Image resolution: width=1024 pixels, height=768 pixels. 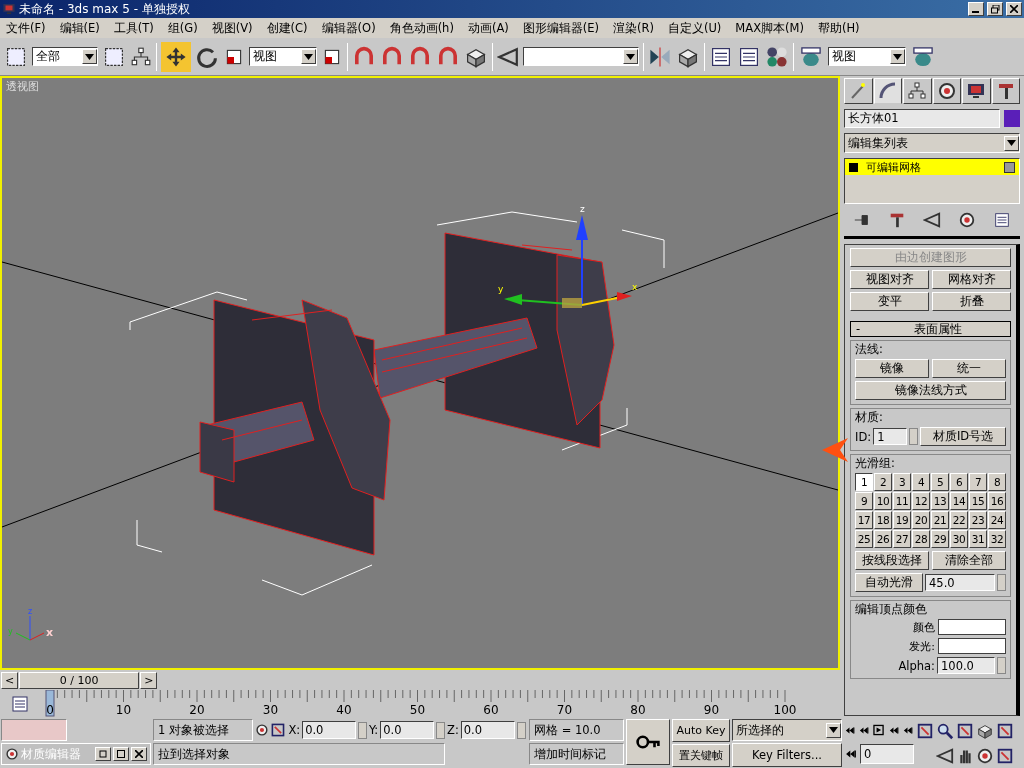 What do you see at coordinates (940, 539) in the screenshot?
I see `smoothing-group-button: 29` at bounding box center [940, 539].